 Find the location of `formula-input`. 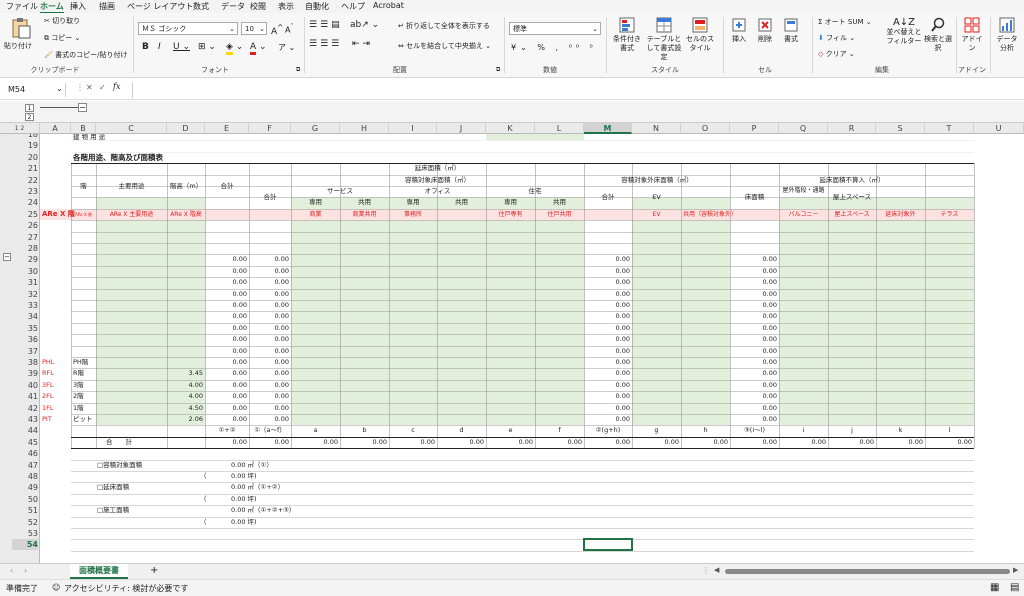

formula-input is located at coordinates (576, 90).